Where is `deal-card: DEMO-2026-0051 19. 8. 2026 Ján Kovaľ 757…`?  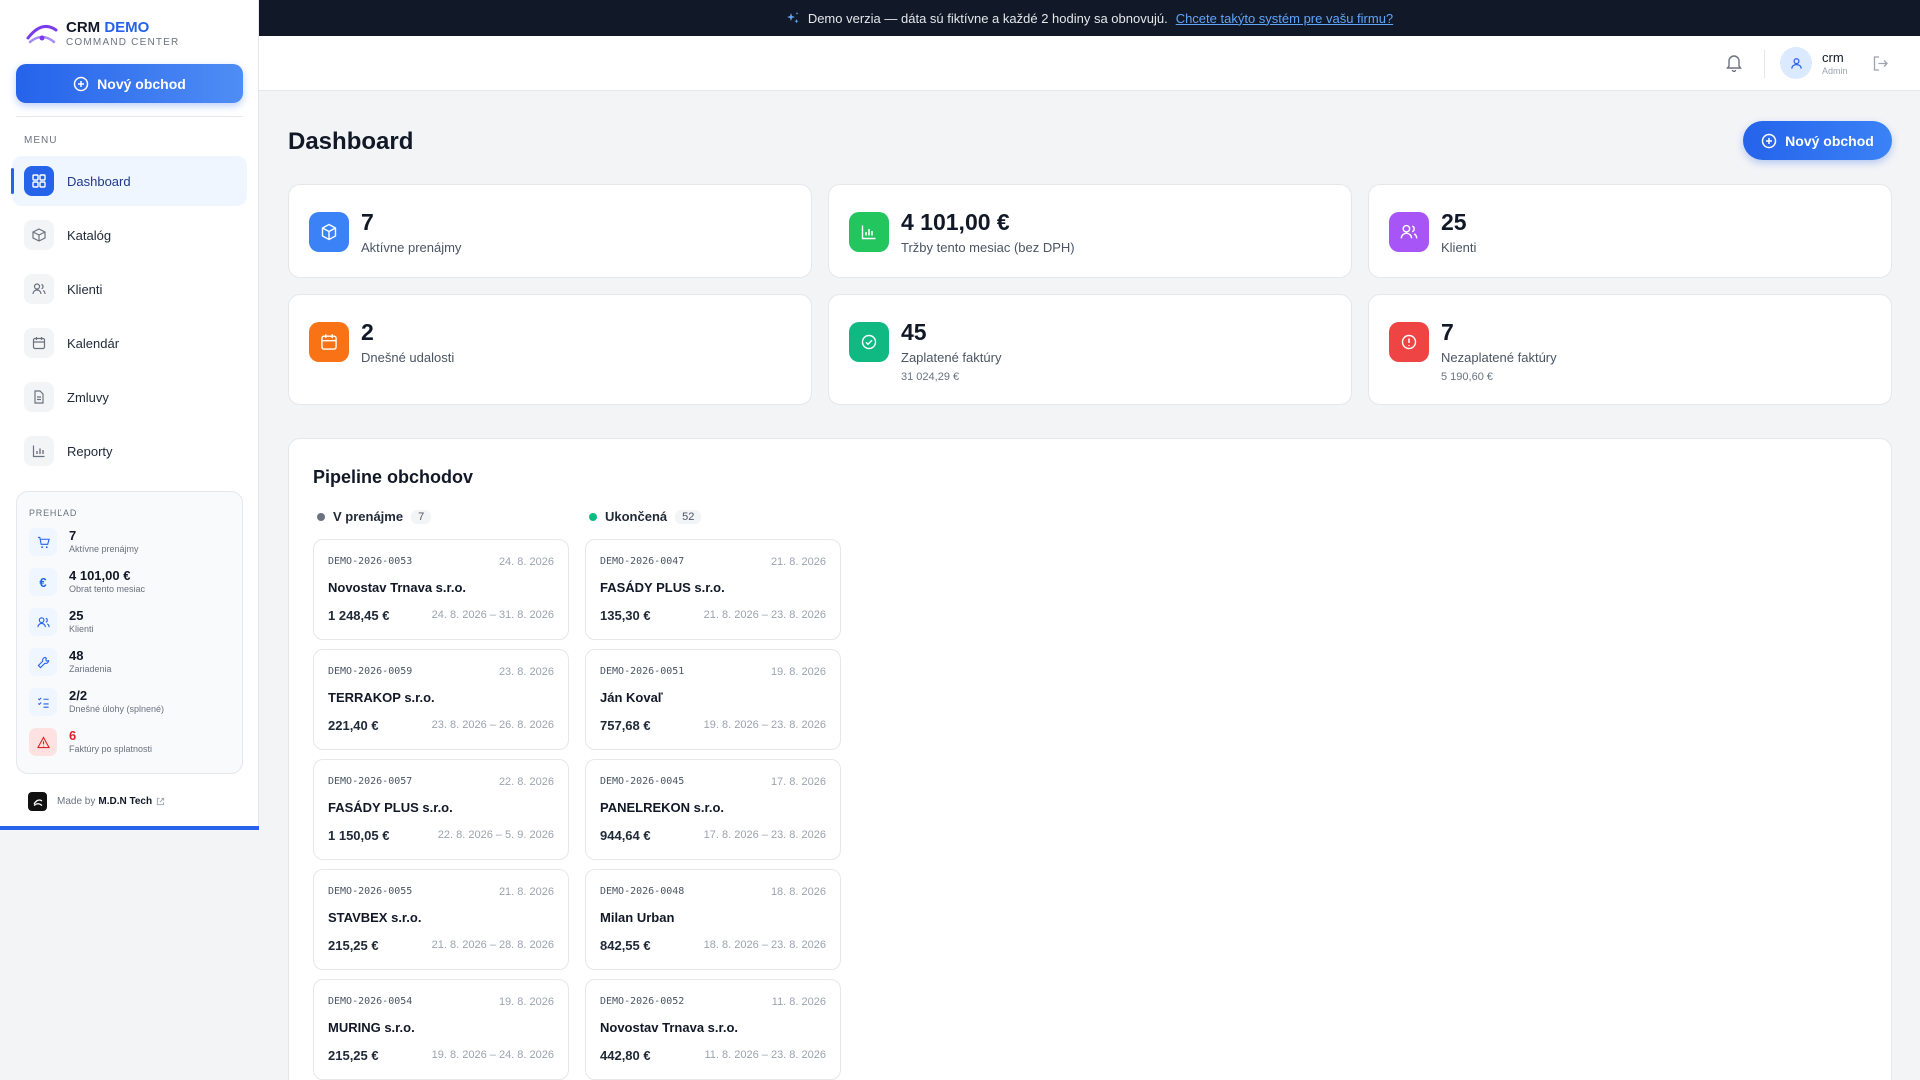
deal-card: DEMO-2026-0051 19. 8. 2026 Ján Kovaľ 757… is located at coordinates (713, 699).